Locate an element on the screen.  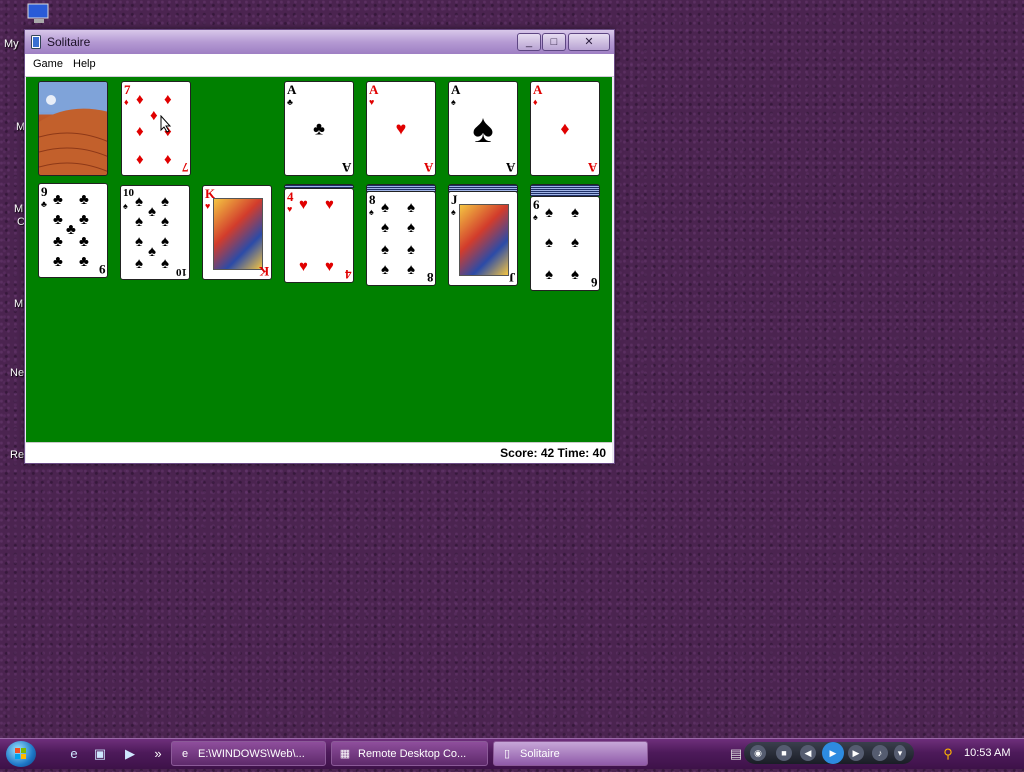
windows-explorer-icon: ▣ is located at coordinates (100, 754).